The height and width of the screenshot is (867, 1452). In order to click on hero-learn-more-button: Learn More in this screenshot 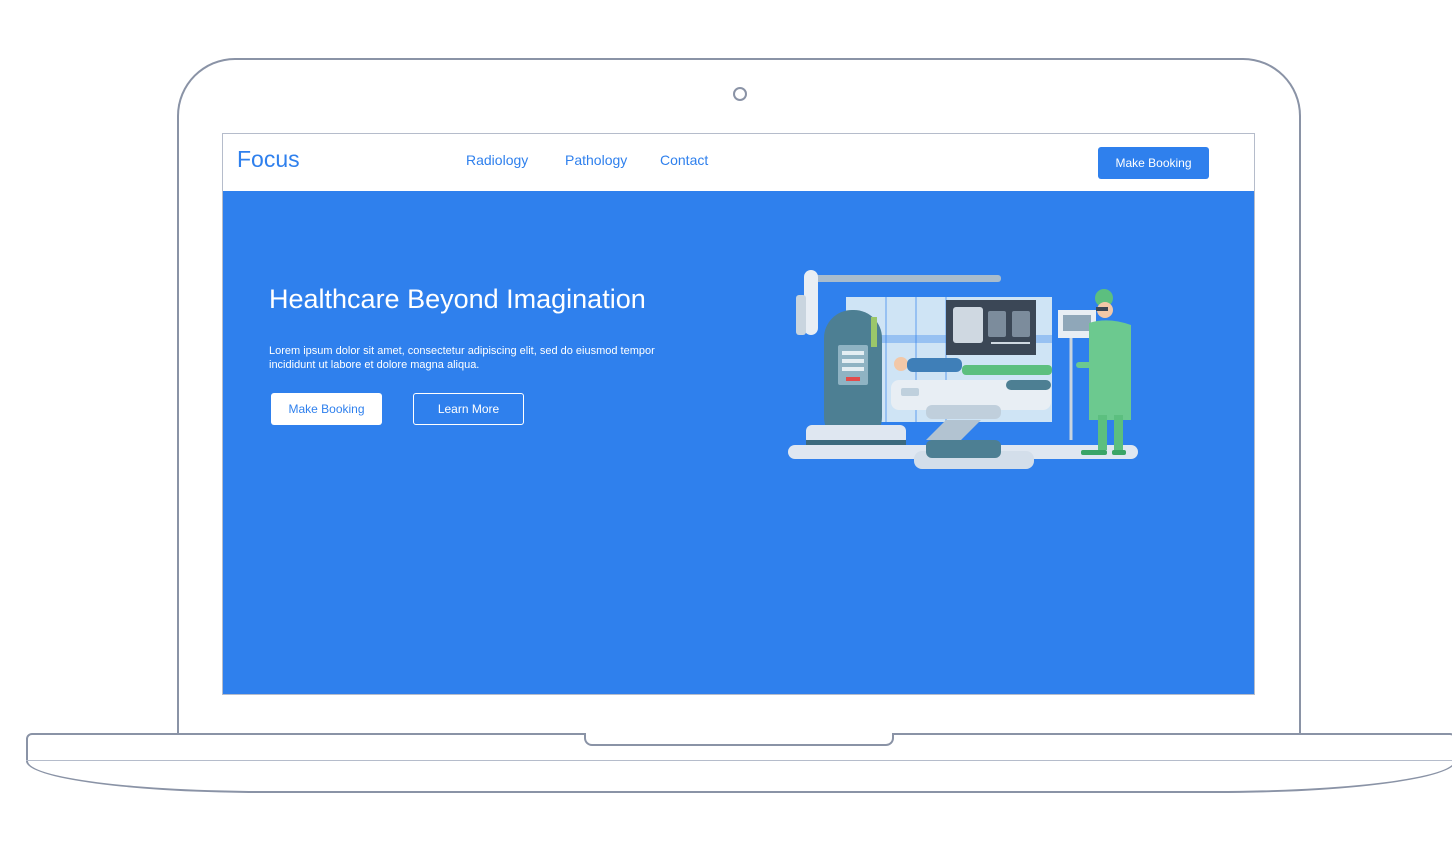, I will do `click(468, 409)`.